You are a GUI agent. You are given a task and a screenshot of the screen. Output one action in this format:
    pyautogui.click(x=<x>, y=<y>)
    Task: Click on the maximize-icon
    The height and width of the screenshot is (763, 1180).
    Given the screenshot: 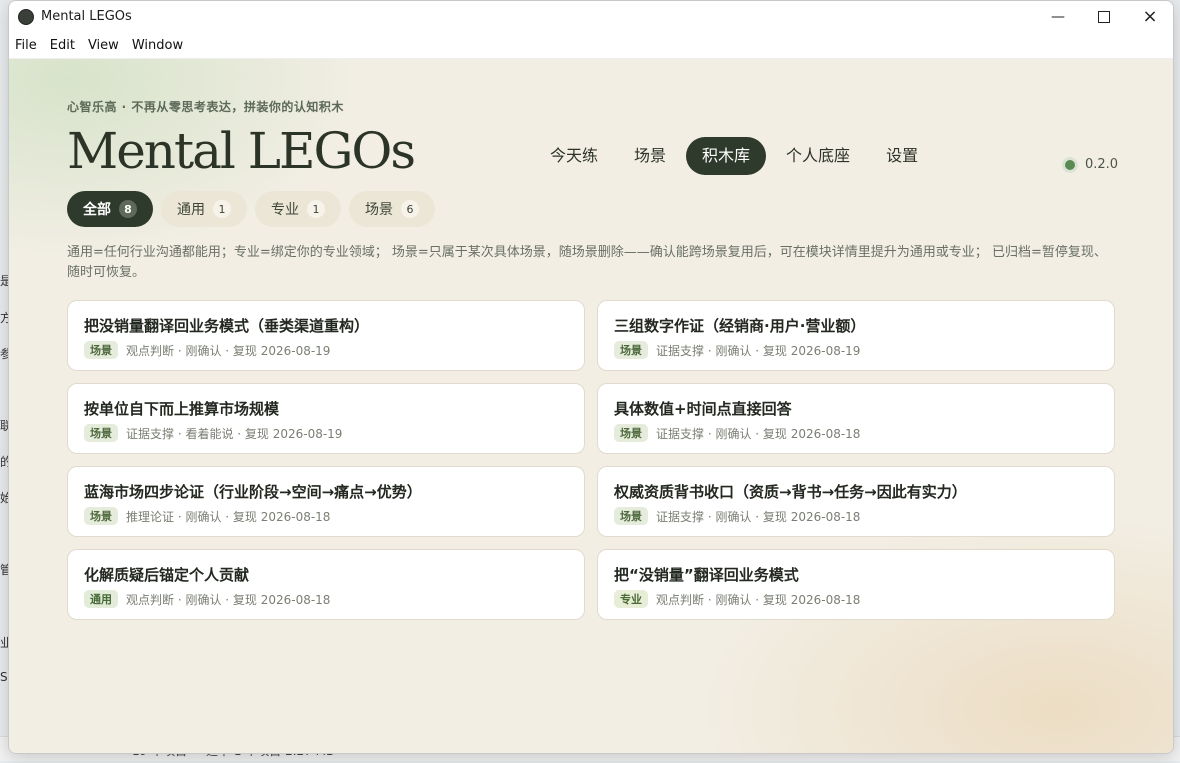 What is the action you would take?
    pyautogui.click(x=1104, y=16)
    